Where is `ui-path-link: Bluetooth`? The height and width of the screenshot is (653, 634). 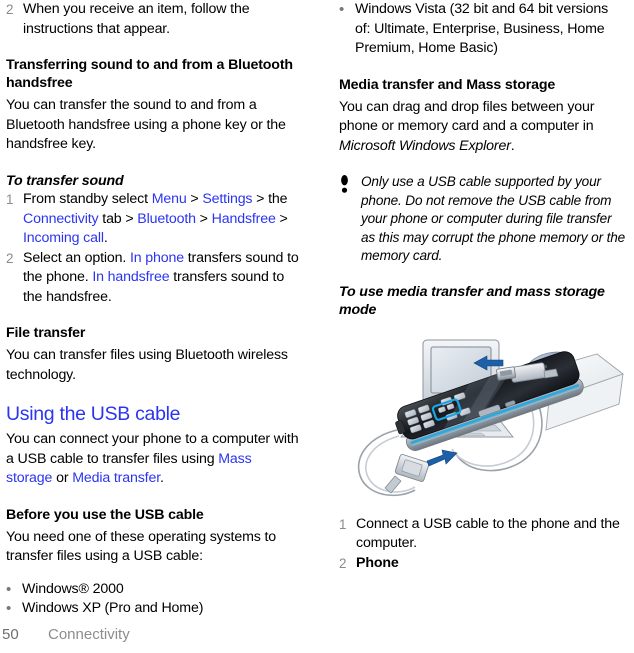
ui-path-link: Bluetooth is located at coordinates (166, 219).